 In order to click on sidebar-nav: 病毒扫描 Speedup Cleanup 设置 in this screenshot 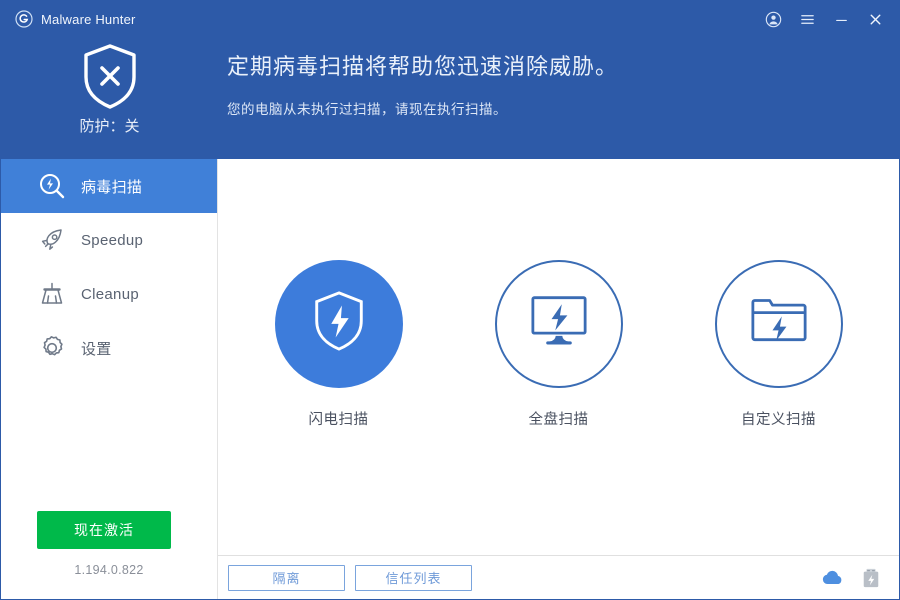, I will do `click(109, 267)`.